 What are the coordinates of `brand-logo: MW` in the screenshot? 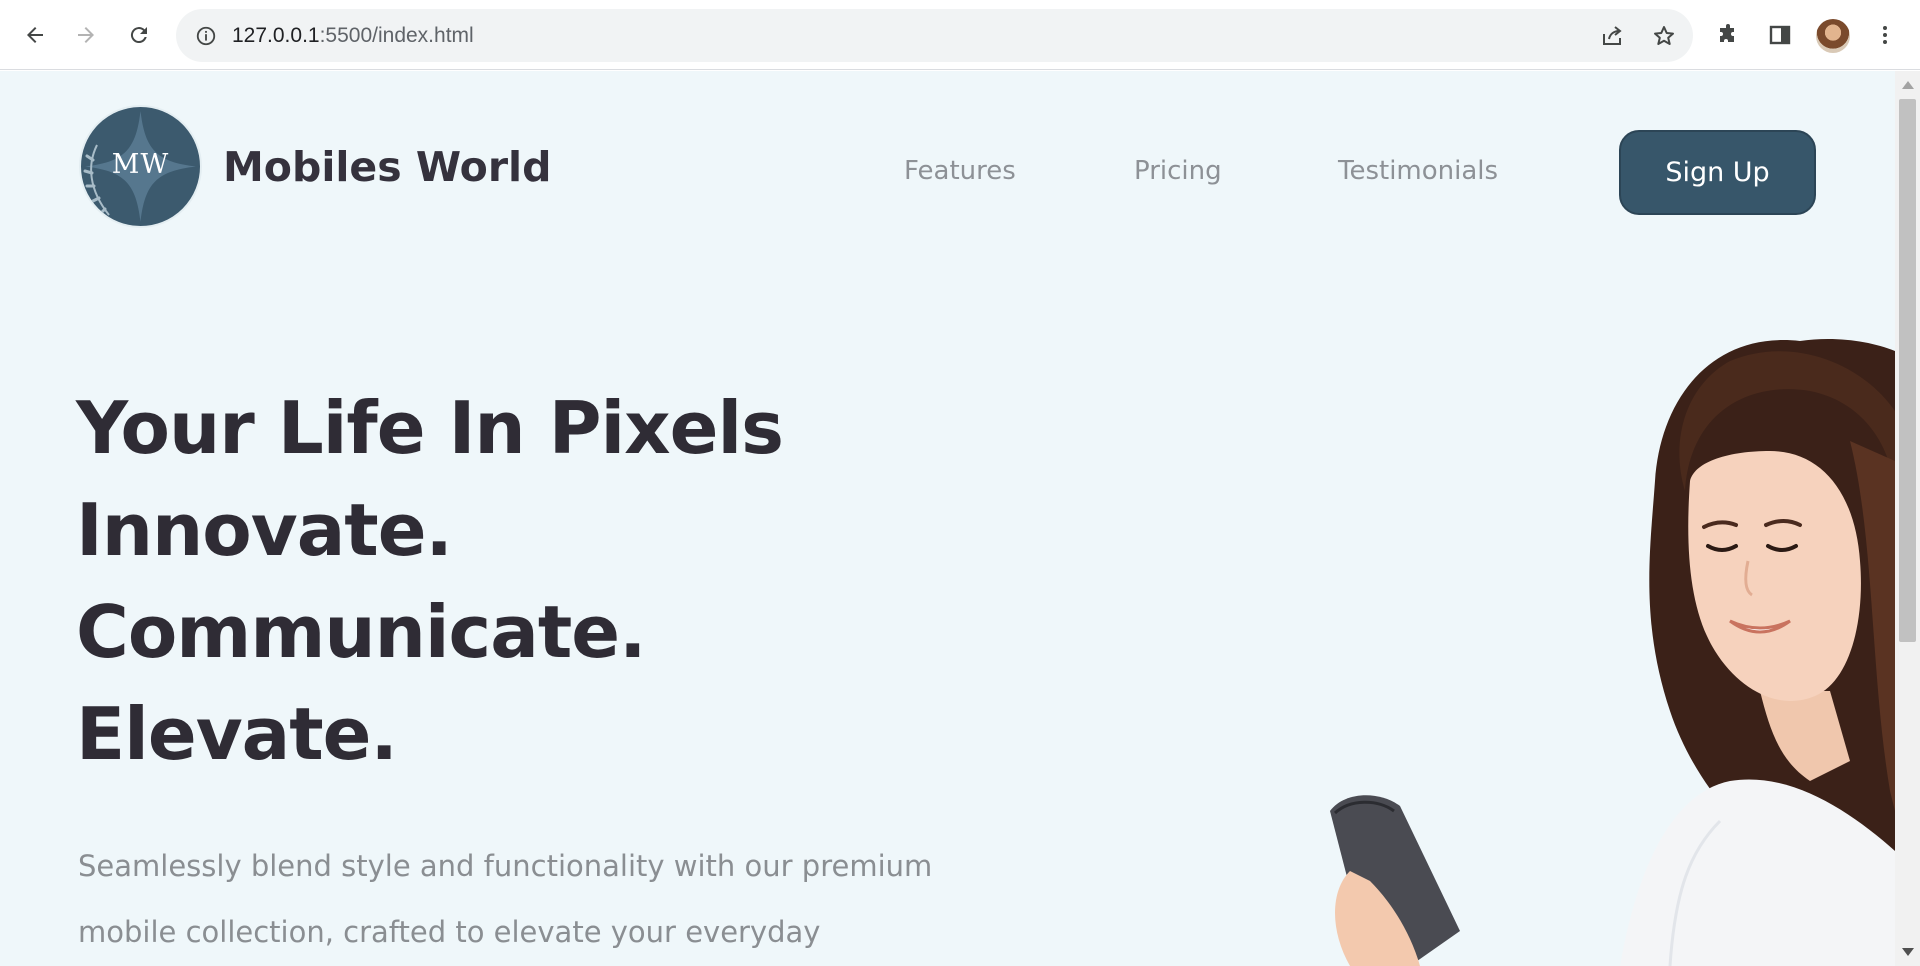 It's located at (140, 166).